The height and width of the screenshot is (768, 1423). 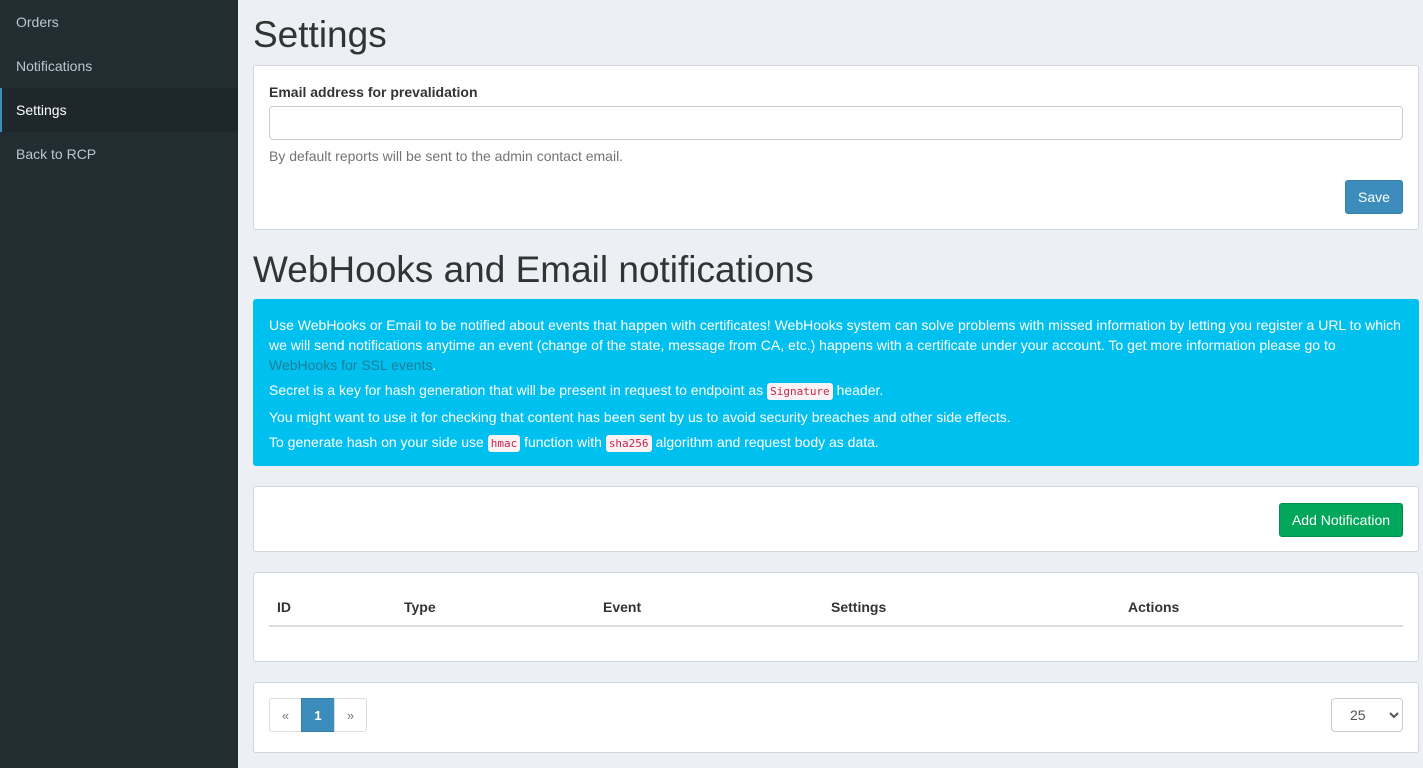 I want to click on column-header-type: Type, so click(x=420, y=607).